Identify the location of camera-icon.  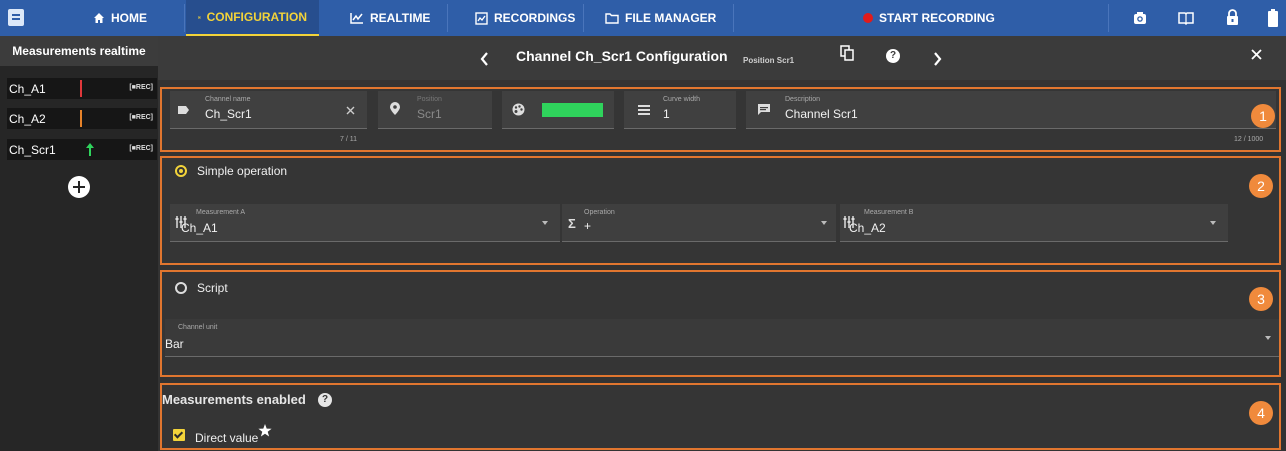
(1140, 18).